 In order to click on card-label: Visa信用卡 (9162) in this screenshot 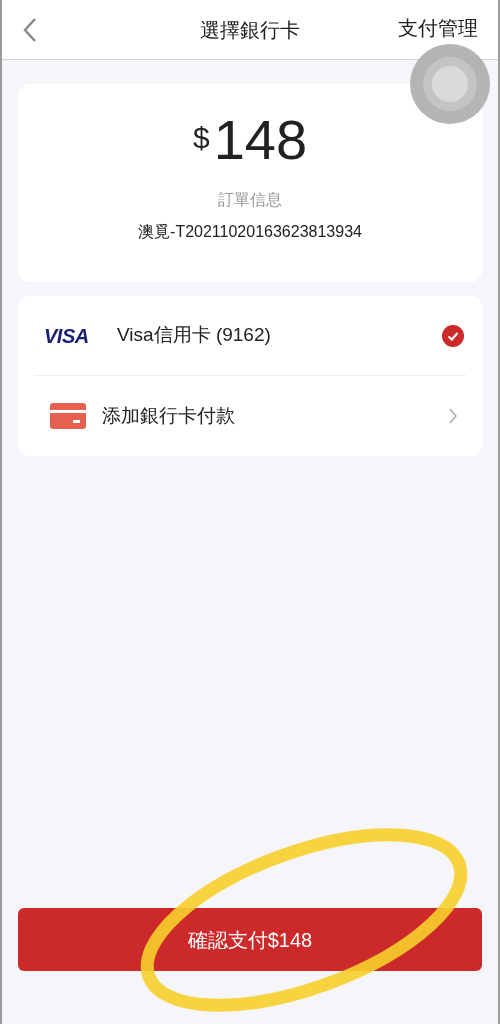, I will do `click(194, 335)`.